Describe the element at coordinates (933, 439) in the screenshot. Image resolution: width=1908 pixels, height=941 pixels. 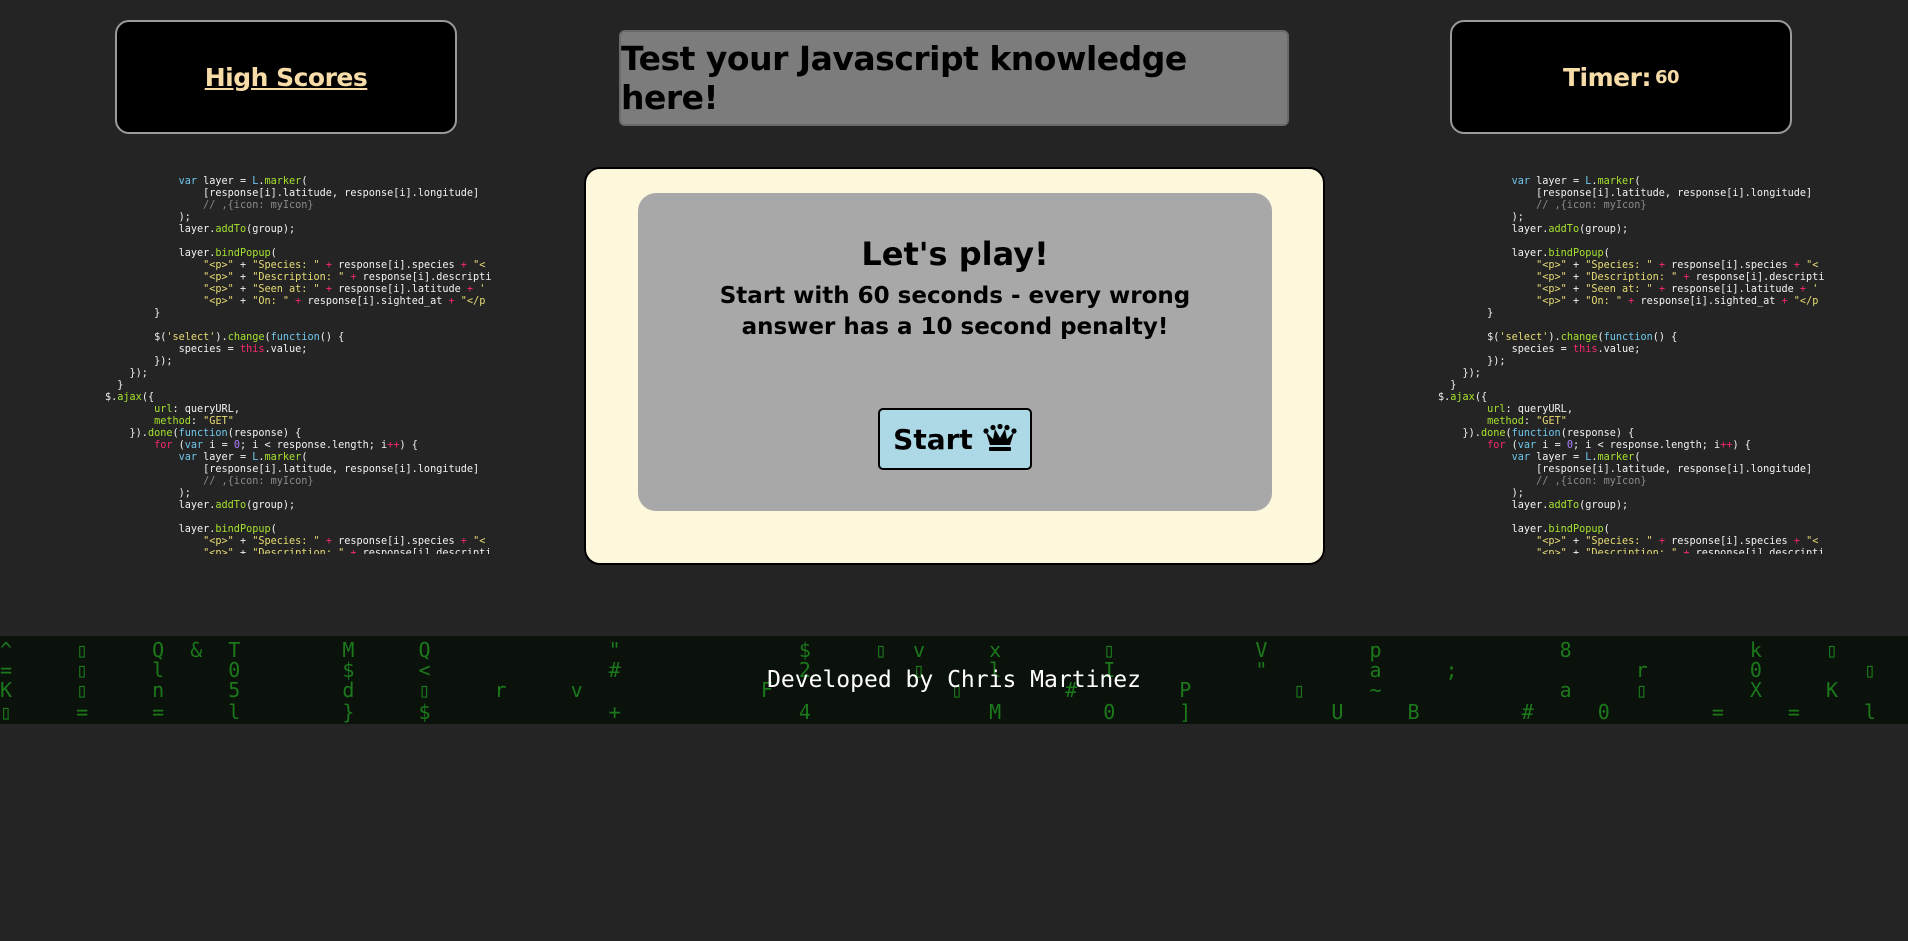
I see `start-button-label: Start` at that location.